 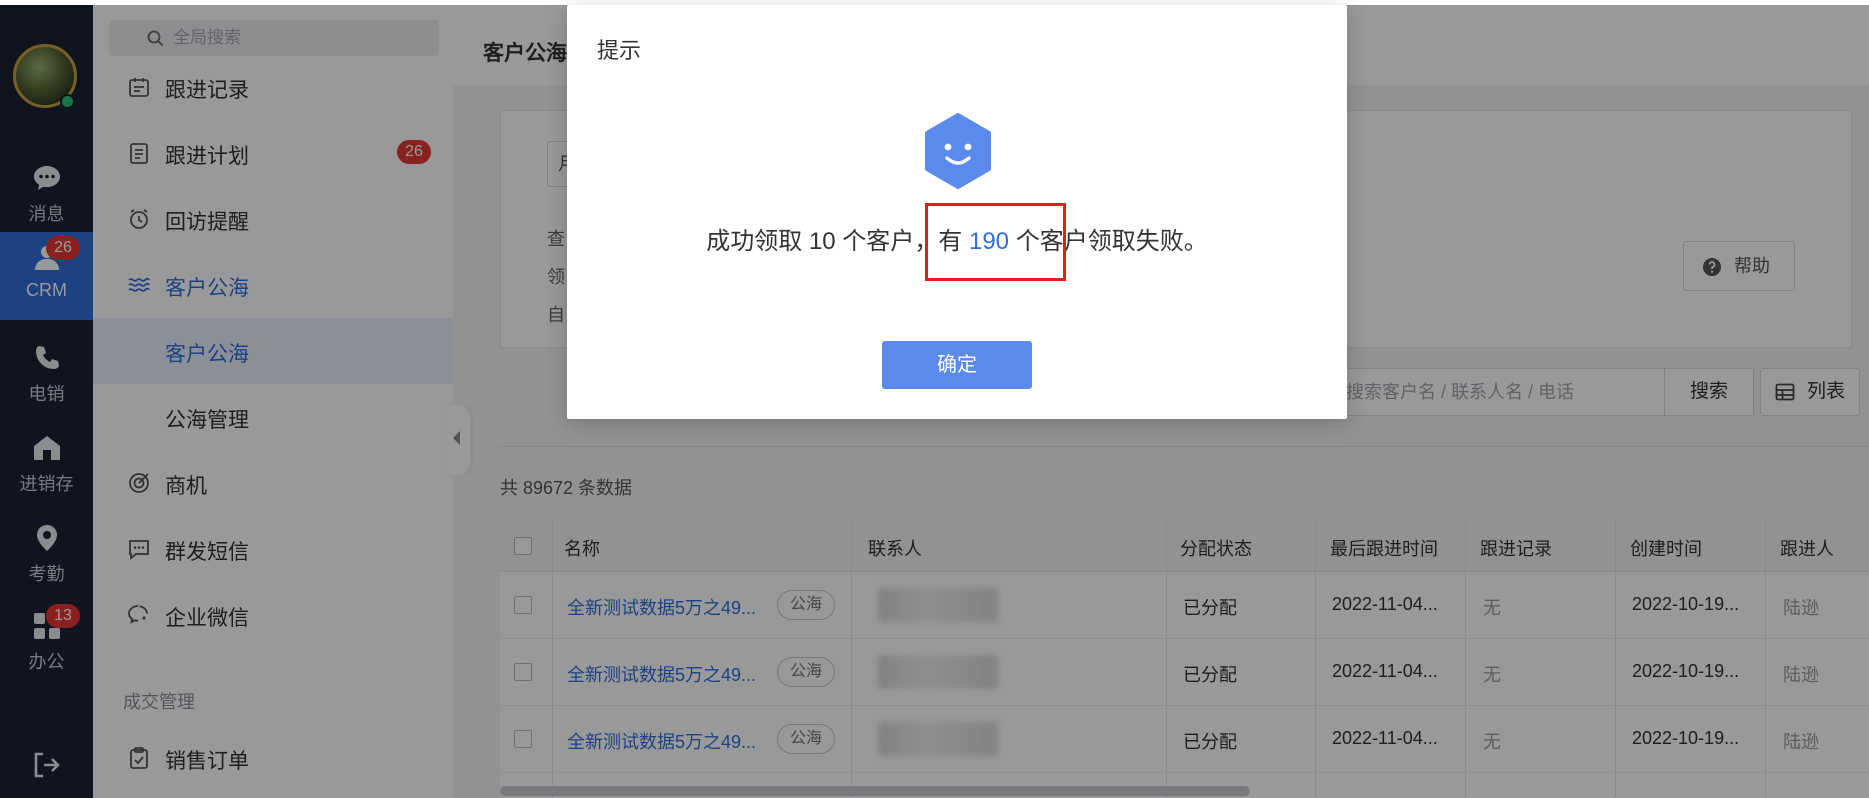 What do you see at coordinates (995, 242) in the screenshot?
I see `highlight-box` at bounding box center [995, 242].